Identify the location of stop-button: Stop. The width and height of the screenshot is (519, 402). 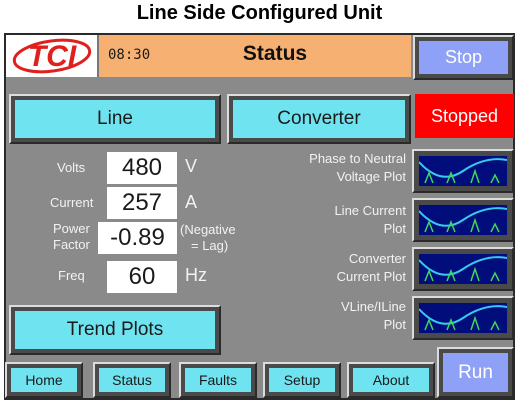
(463, 57).